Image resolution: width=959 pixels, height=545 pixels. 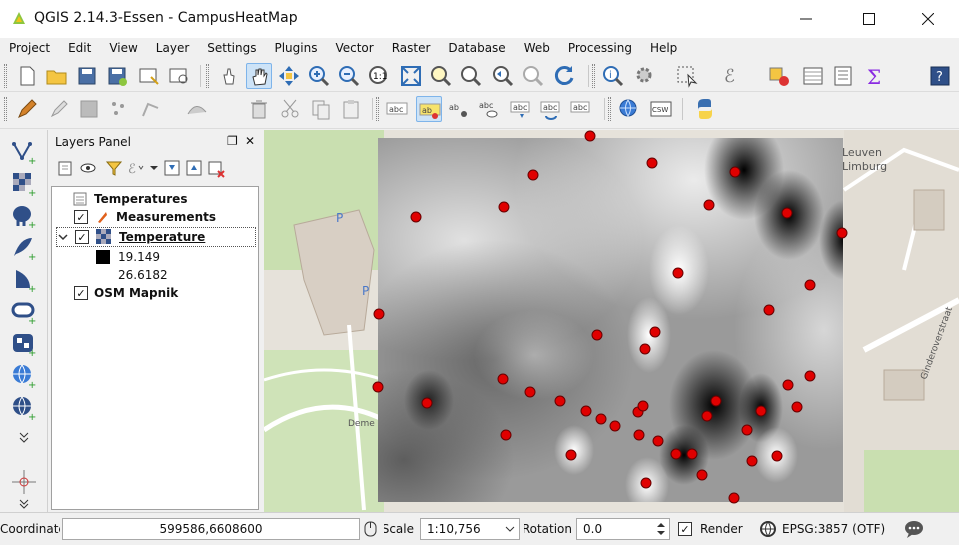 What do you see at coordinates (89, 109) in the screenshot?
I see `save-layer-edits-button` at bounding box center [89, 109].